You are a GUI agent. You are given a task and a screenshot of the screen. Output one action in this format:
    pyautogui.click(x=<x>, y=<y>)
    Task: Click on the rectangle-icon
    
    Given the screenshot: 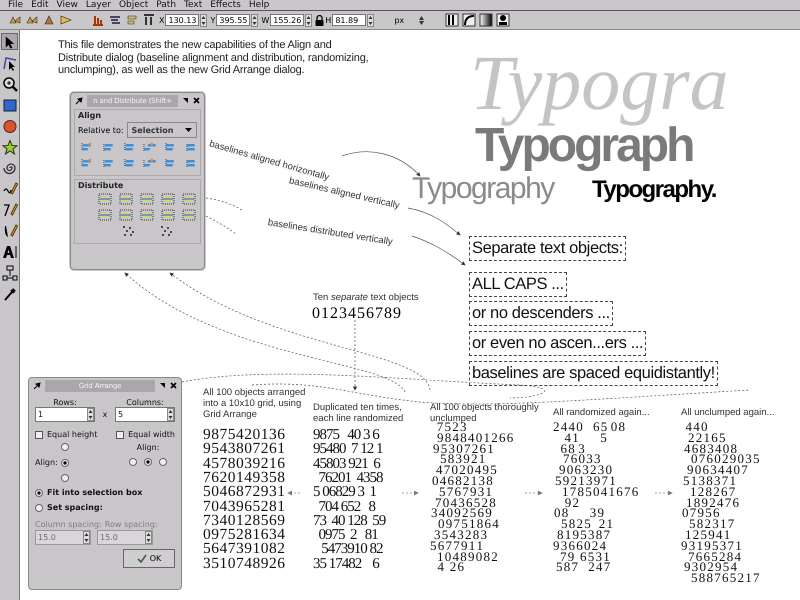 What is the action you would take?
    pyautogui.click(x=10, y=104)
    